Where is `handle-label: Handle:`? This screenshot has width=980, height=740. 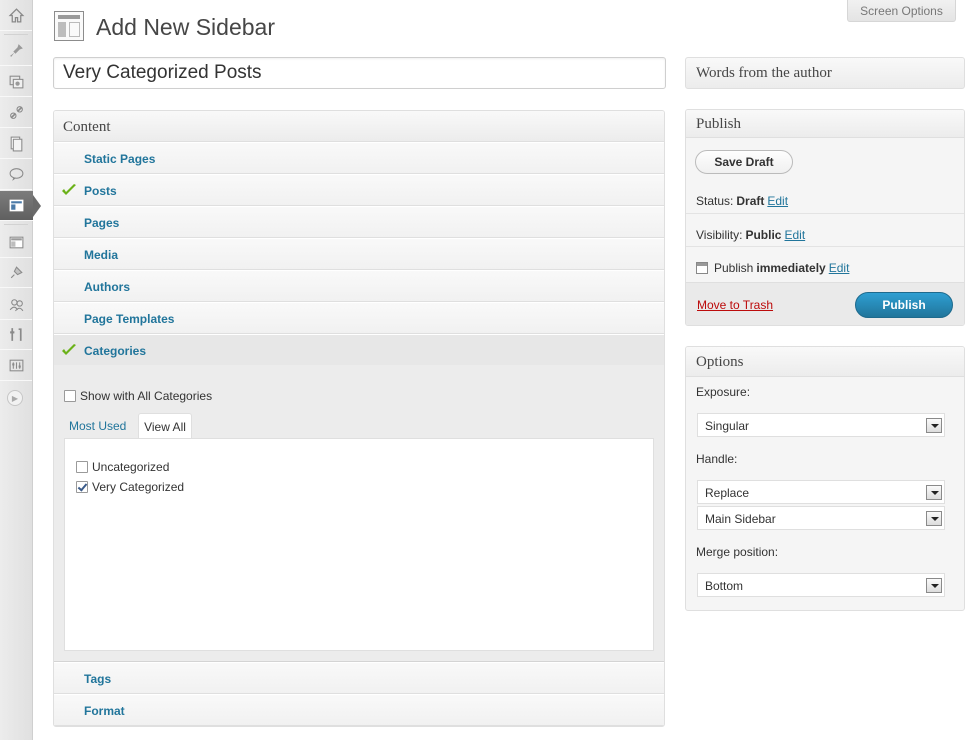
handle-label: Handle: is located at coordinates (717, 459).